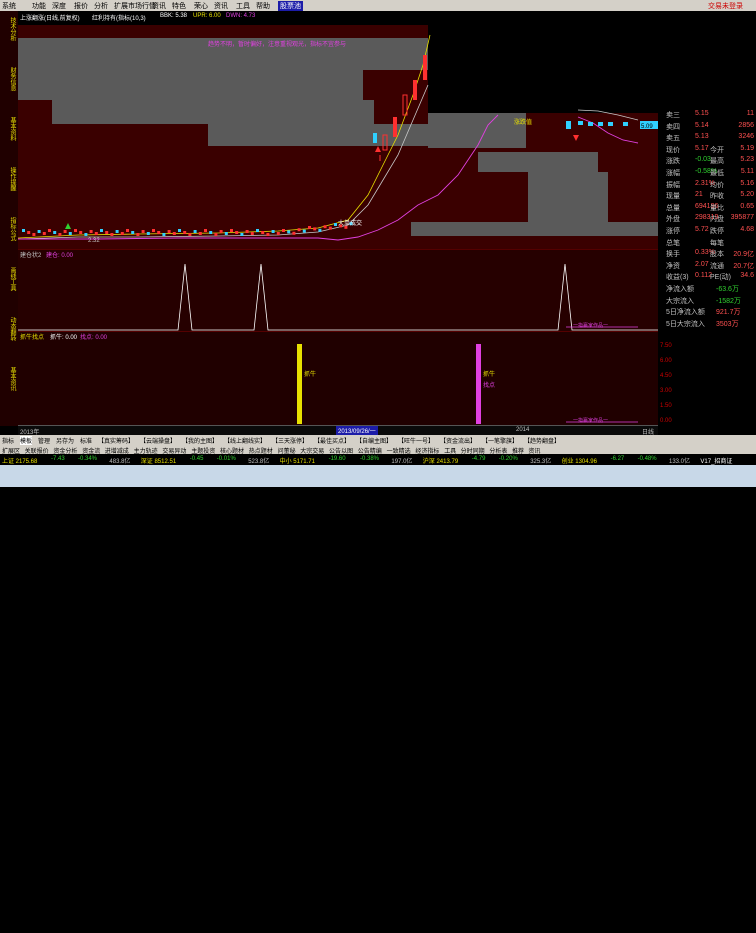 This screenshot has width=756, height=933. I want to click on left-tab: 财务信息, so click(9, 79).